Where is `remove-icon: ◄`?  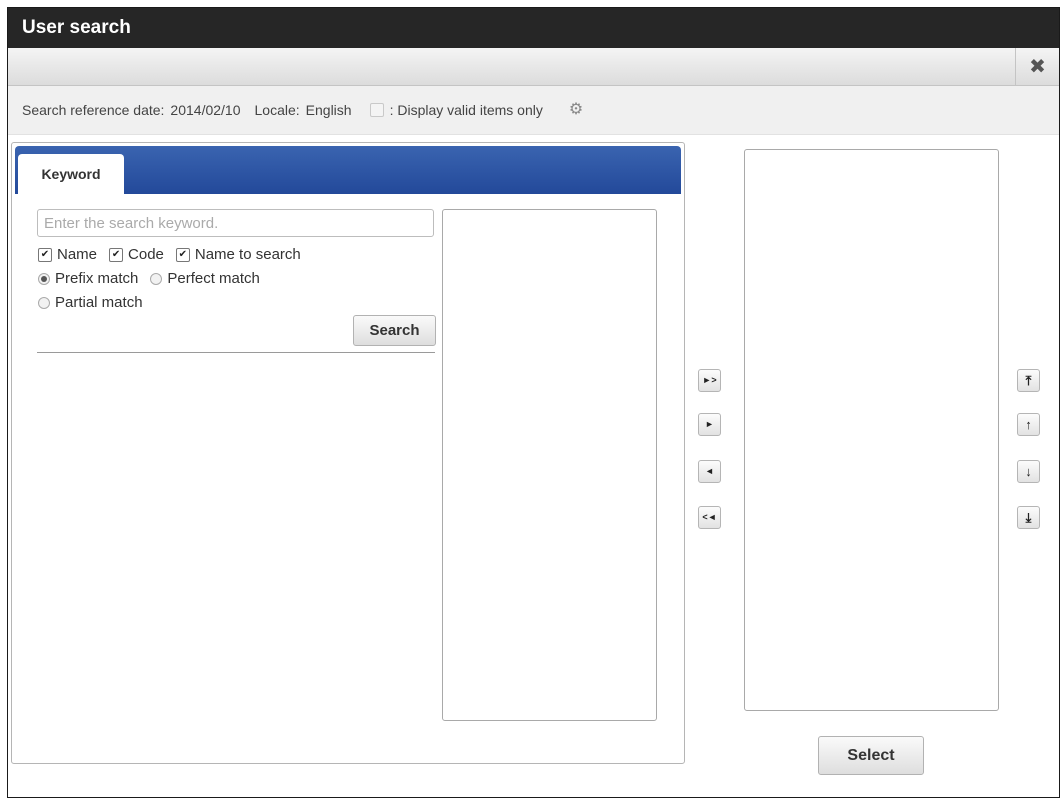
remove-icon: ◄ is located at coordinates (709, 471).